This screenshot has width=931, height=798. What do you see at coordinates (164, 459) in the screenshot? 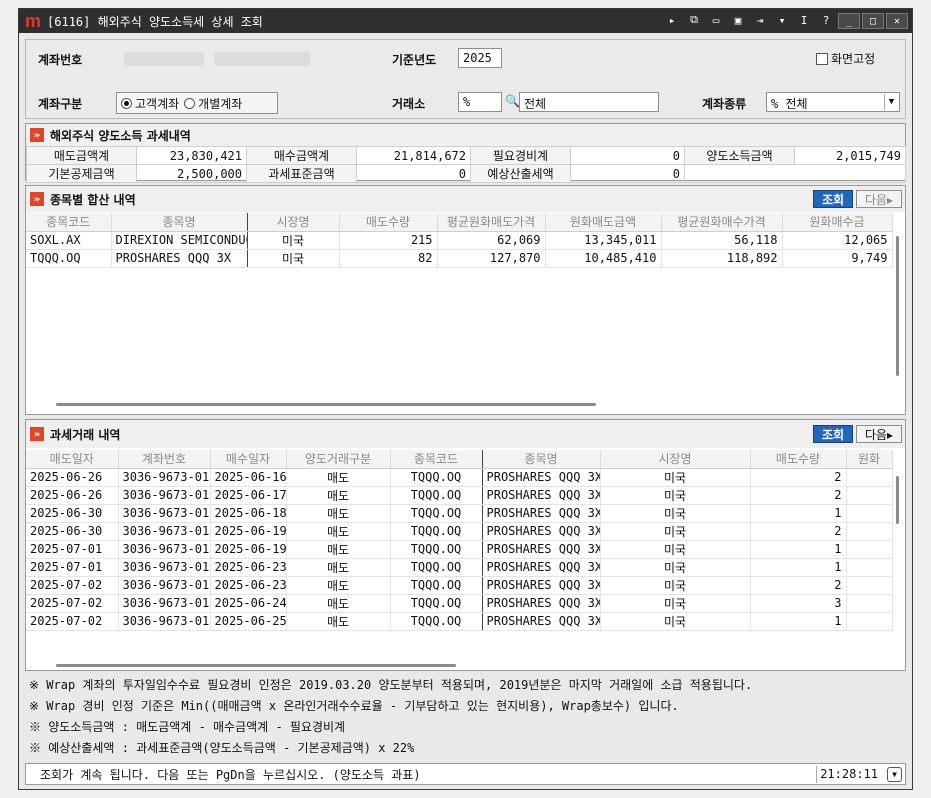
I see `column-header: 계좌번호` at bounding box center [164, 459].